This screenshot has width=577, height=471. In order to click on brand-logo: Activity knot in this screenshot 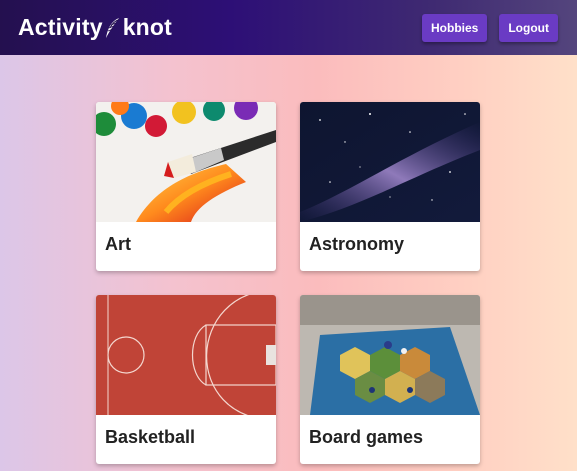, I will do `click(95, 27)`.